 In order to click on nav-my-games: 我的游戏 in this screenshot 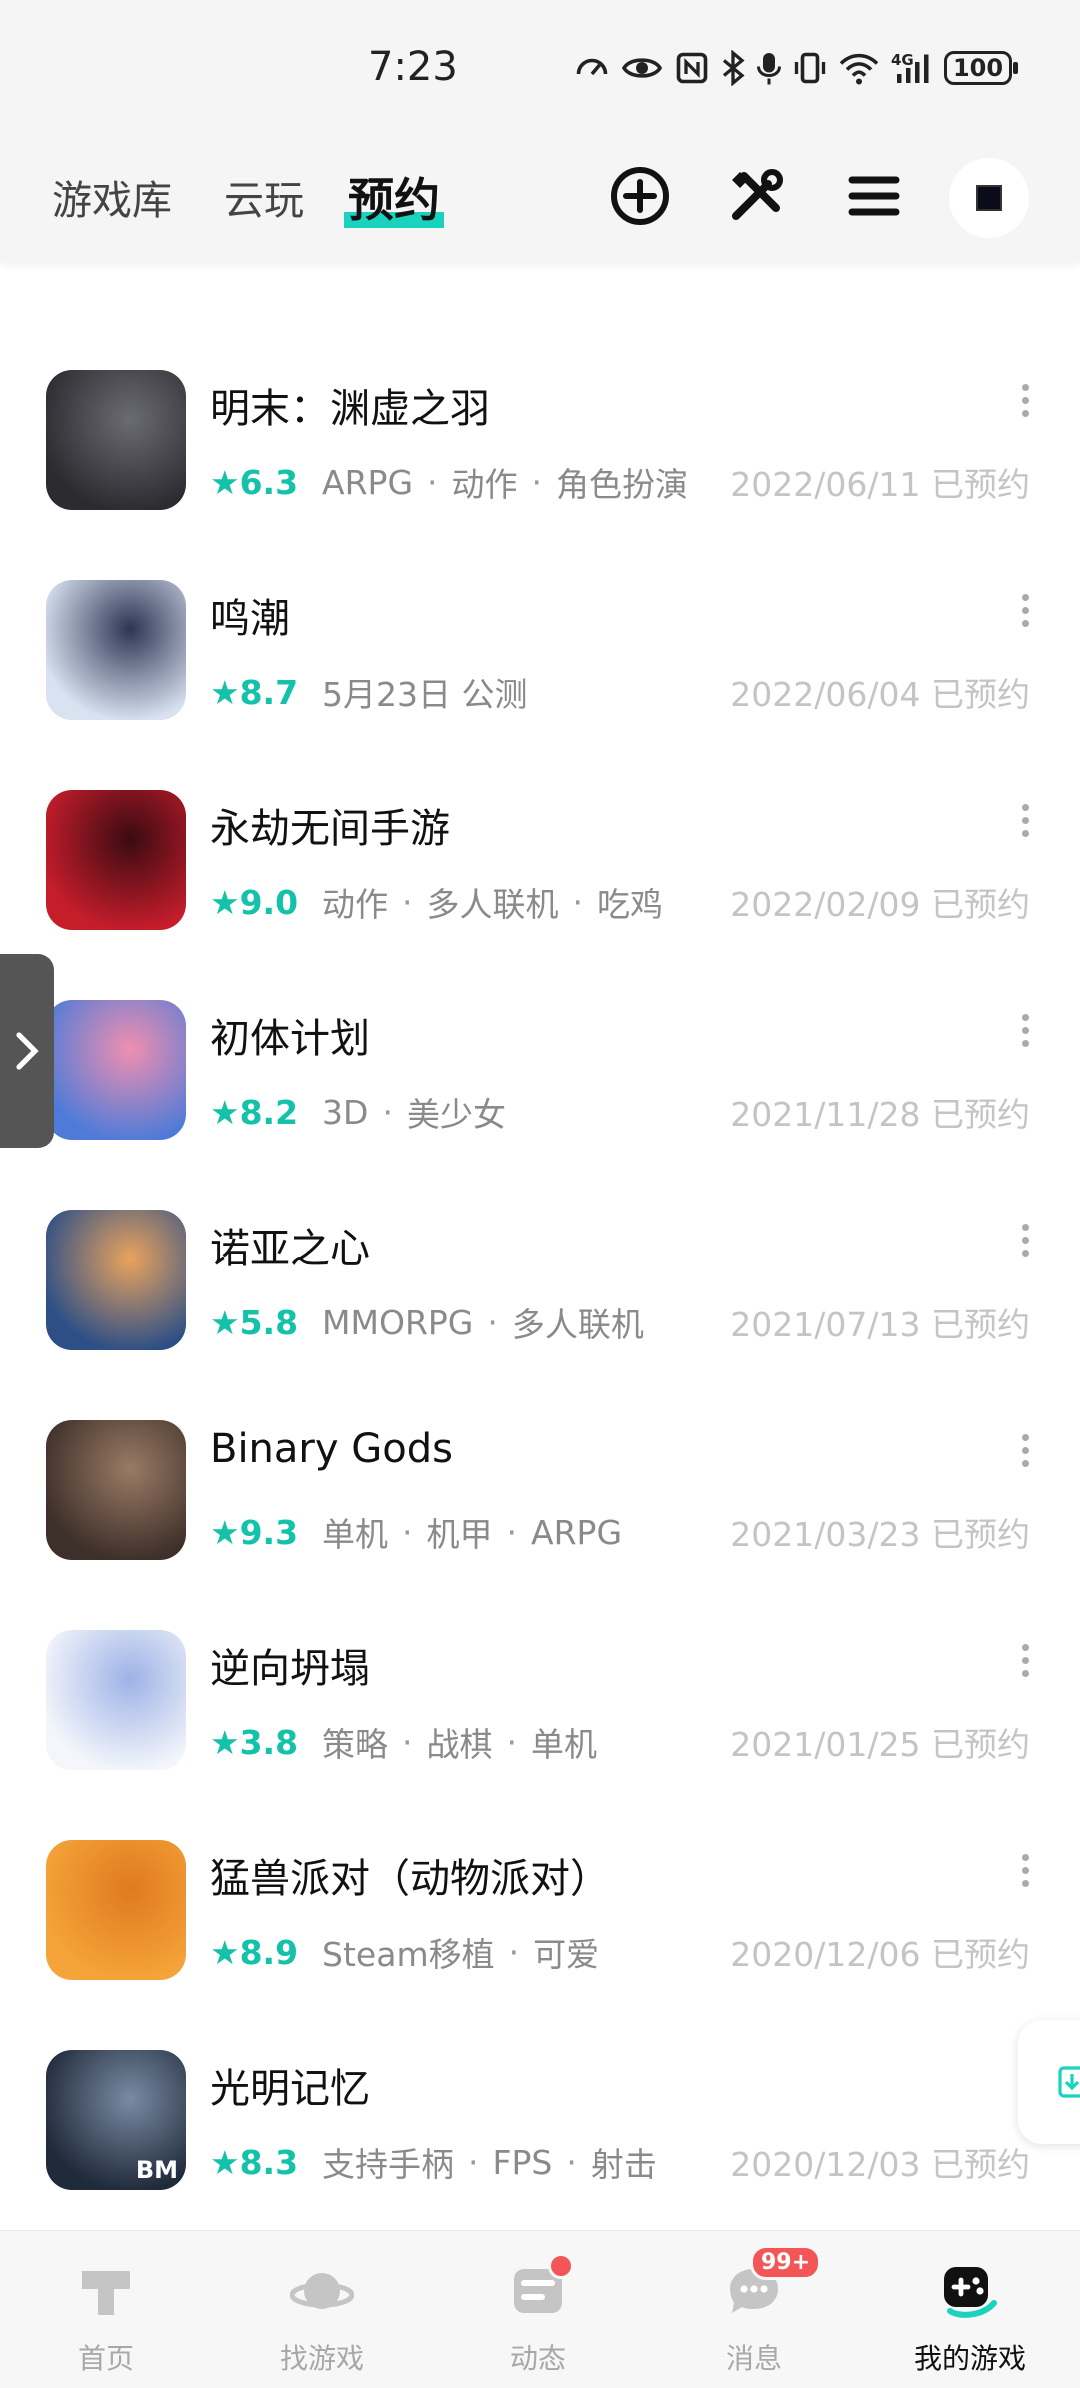, I will do `click(970, 2318)`.